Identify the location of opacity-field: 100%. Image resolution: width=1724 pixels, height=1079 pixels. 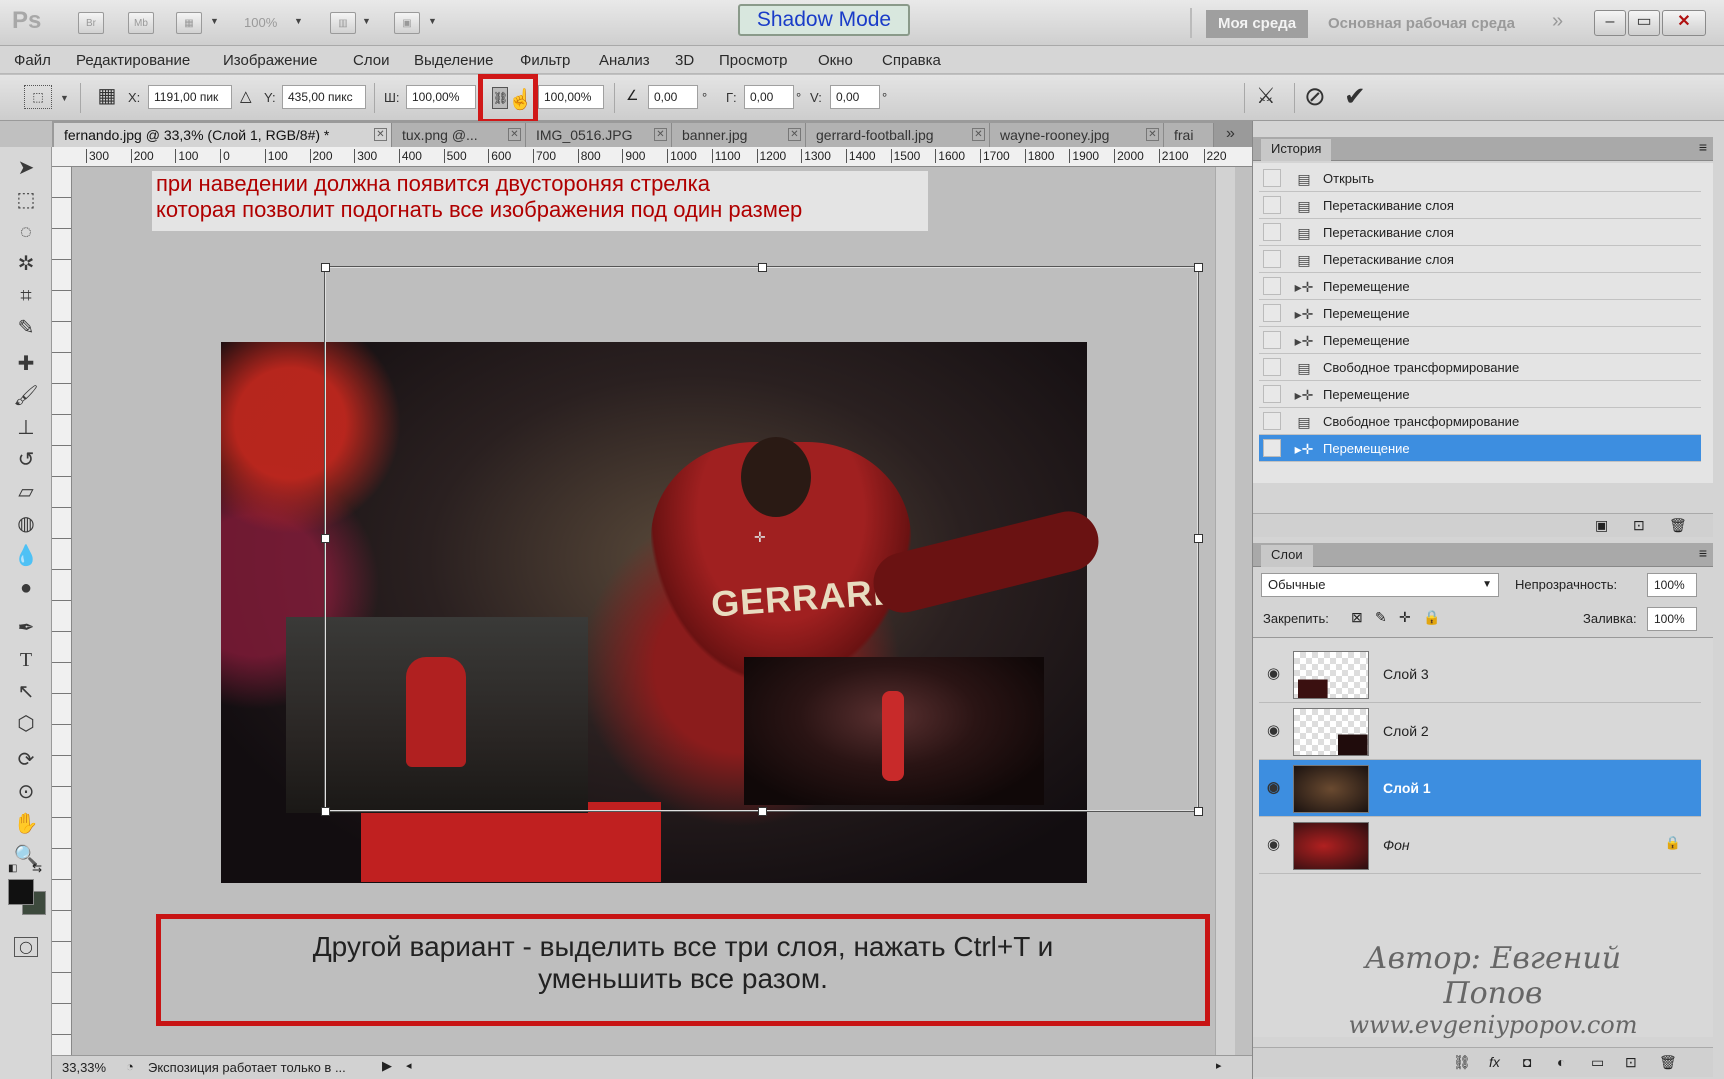
(1672, 585).